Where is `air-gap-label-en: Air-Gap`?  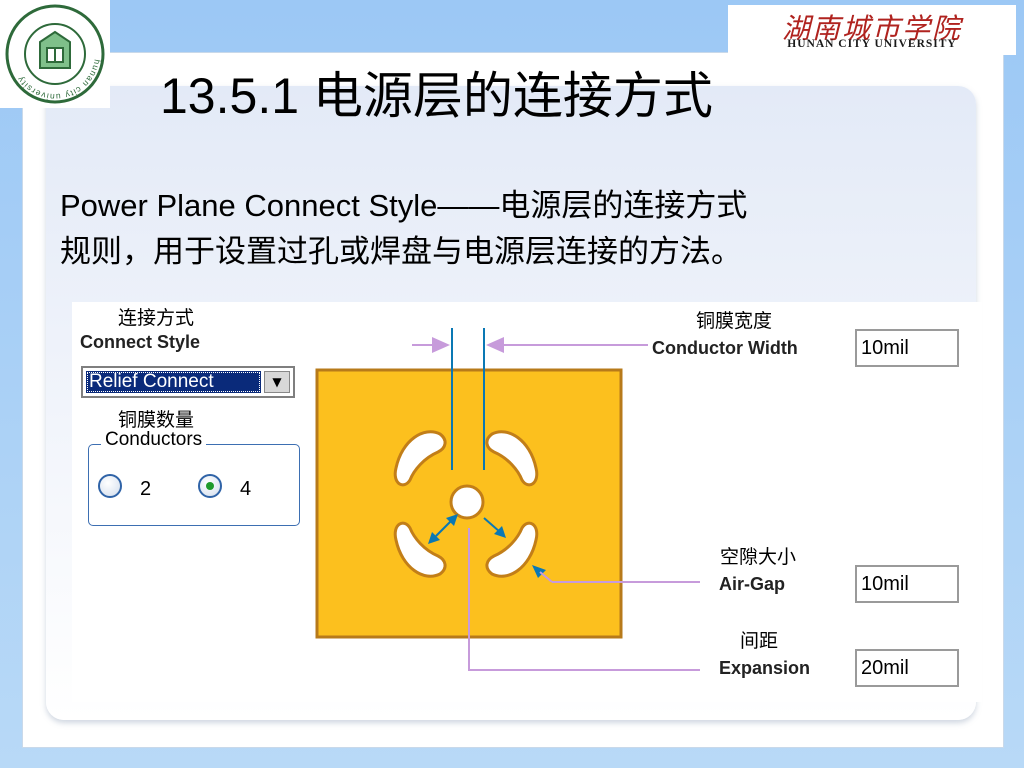
air-gap-label-en: Air-Gap is located at coordinates (752, 584).